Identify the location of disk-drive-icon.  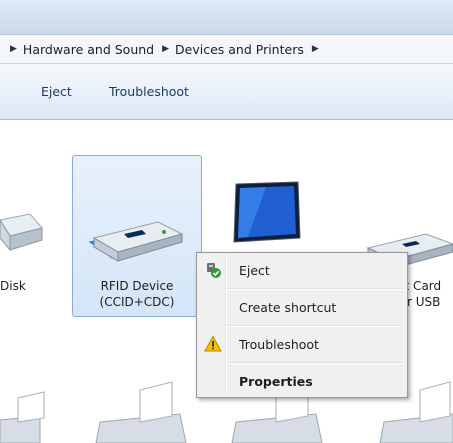
(21, 232).